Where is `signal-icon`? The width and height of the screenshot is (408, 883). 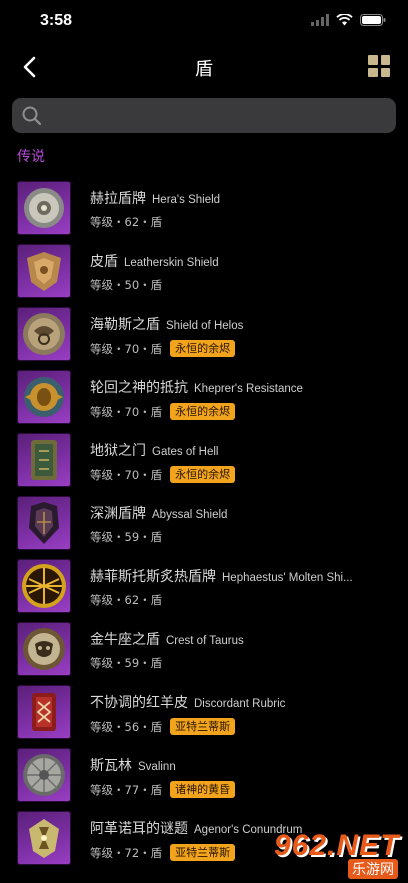 signal-icon is located at coordinates (320, 20).